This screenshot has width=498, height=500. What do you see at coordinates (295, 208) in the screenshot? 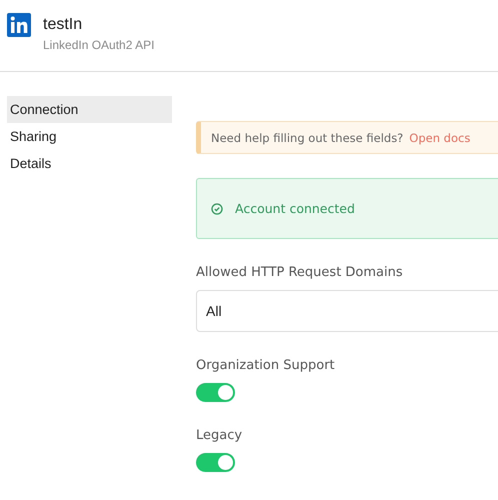
I see `status-text: Account connected` at bounding box center [295, 208].